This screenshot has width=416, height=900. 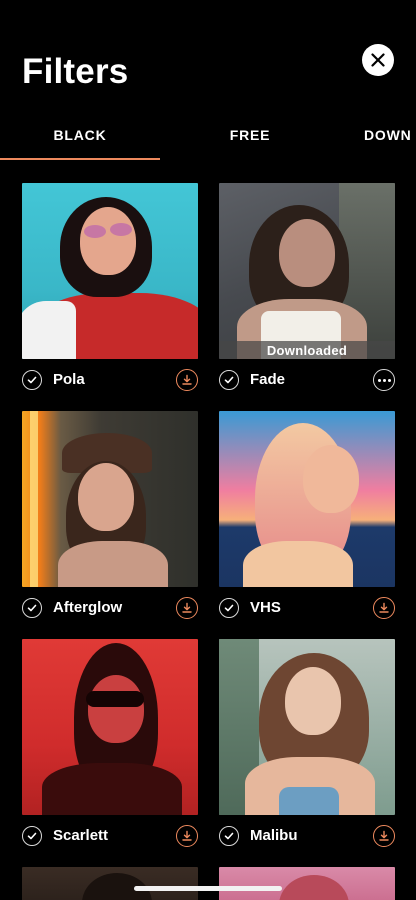 I want to click on filter-name: VHS, so click(x=265, y=607).